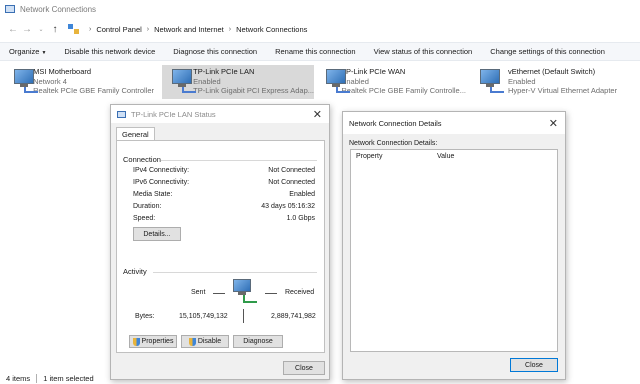 The width and height of the screenshot is (640, 384). I want to click on media-state-label: Media State:, so click(153, 194).